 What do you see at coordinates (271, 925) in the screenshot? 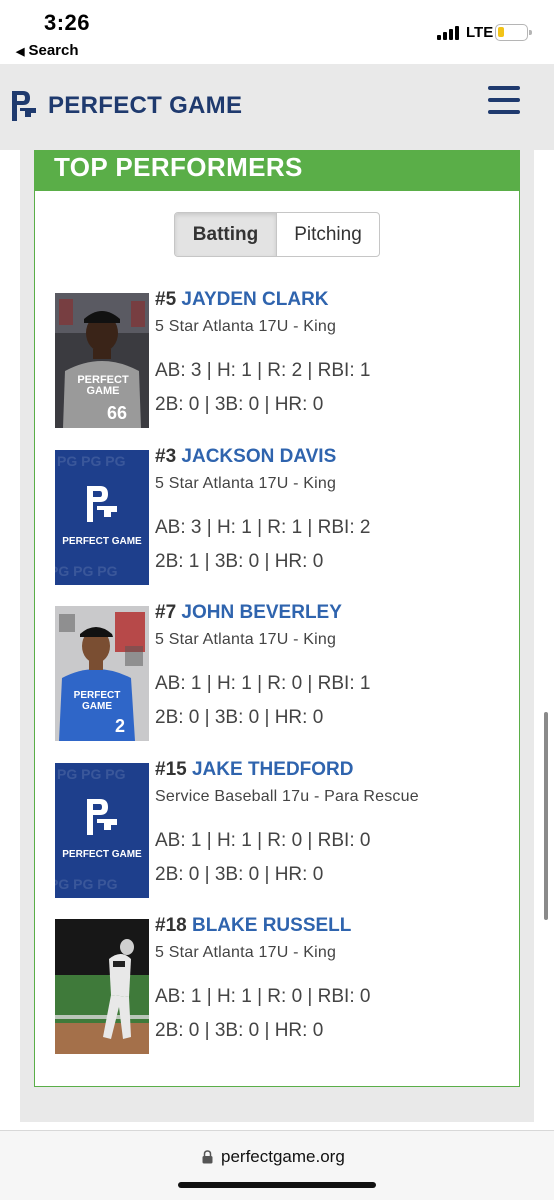
I see `player-name-link: BLAKE RUSSELL` at bounding box center [271, 925].